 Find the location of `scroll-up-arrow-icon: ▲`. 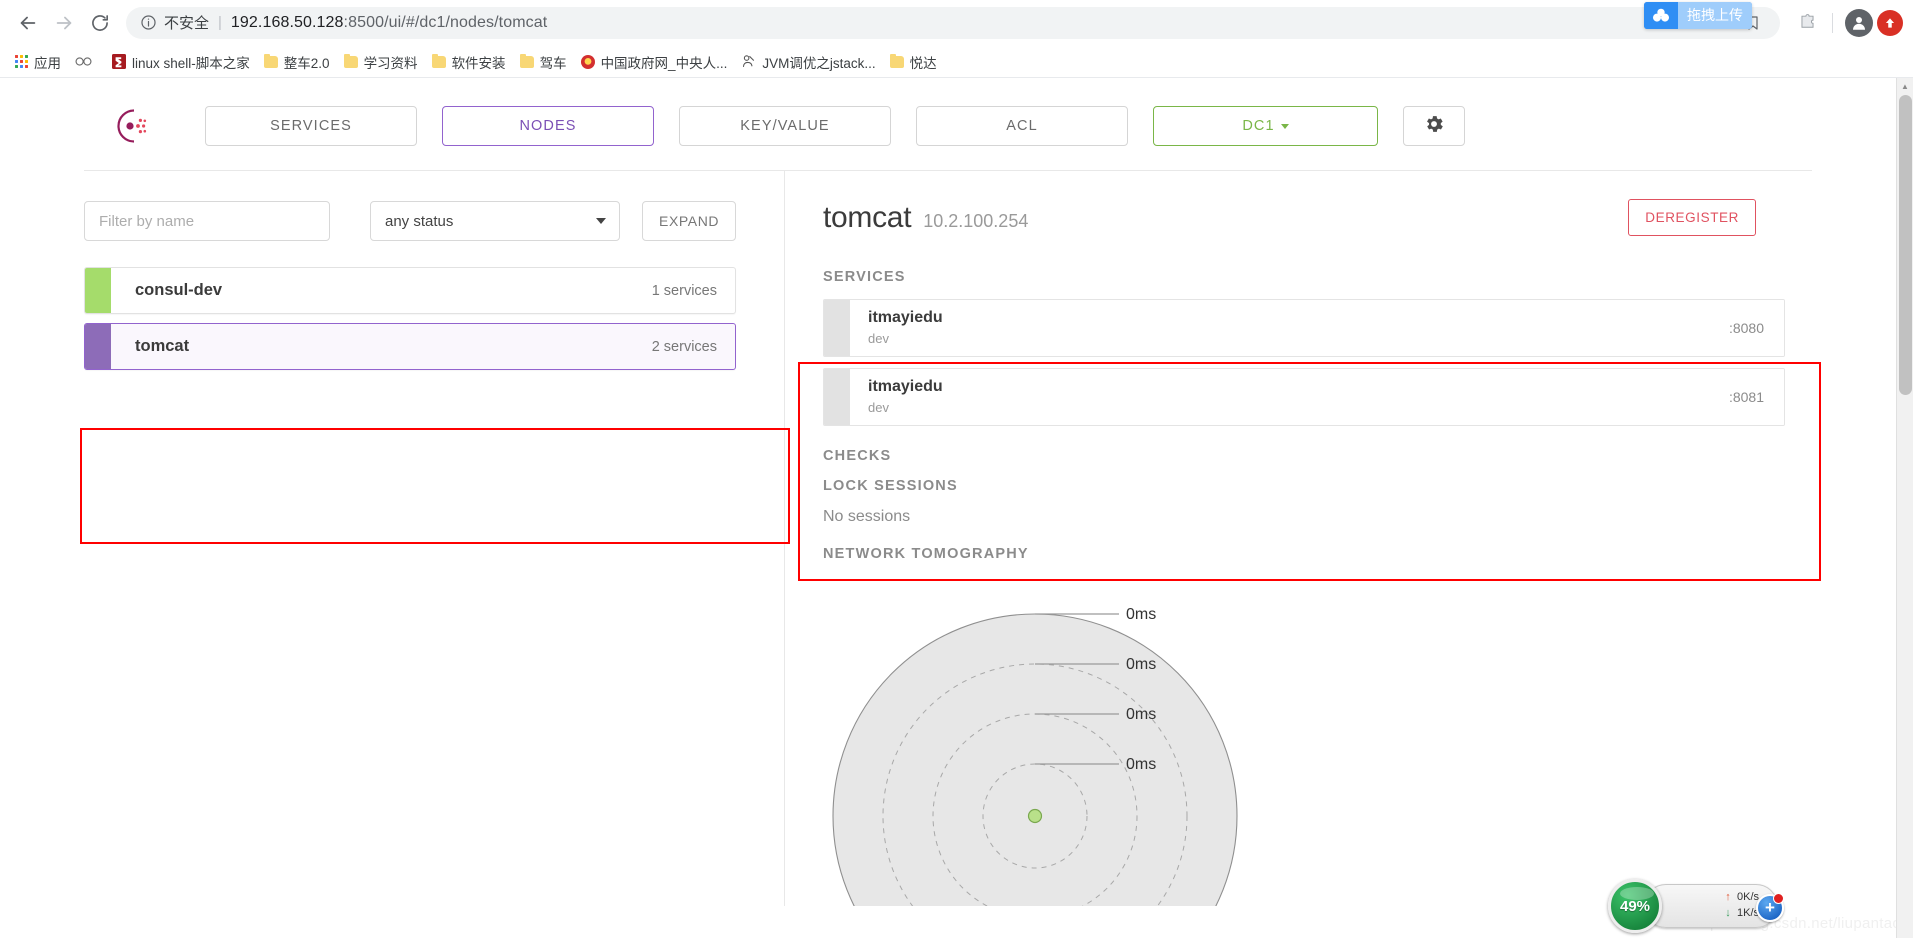

scroll-up-arrow-icon: ▲ is located at coordinates (1905, 86).